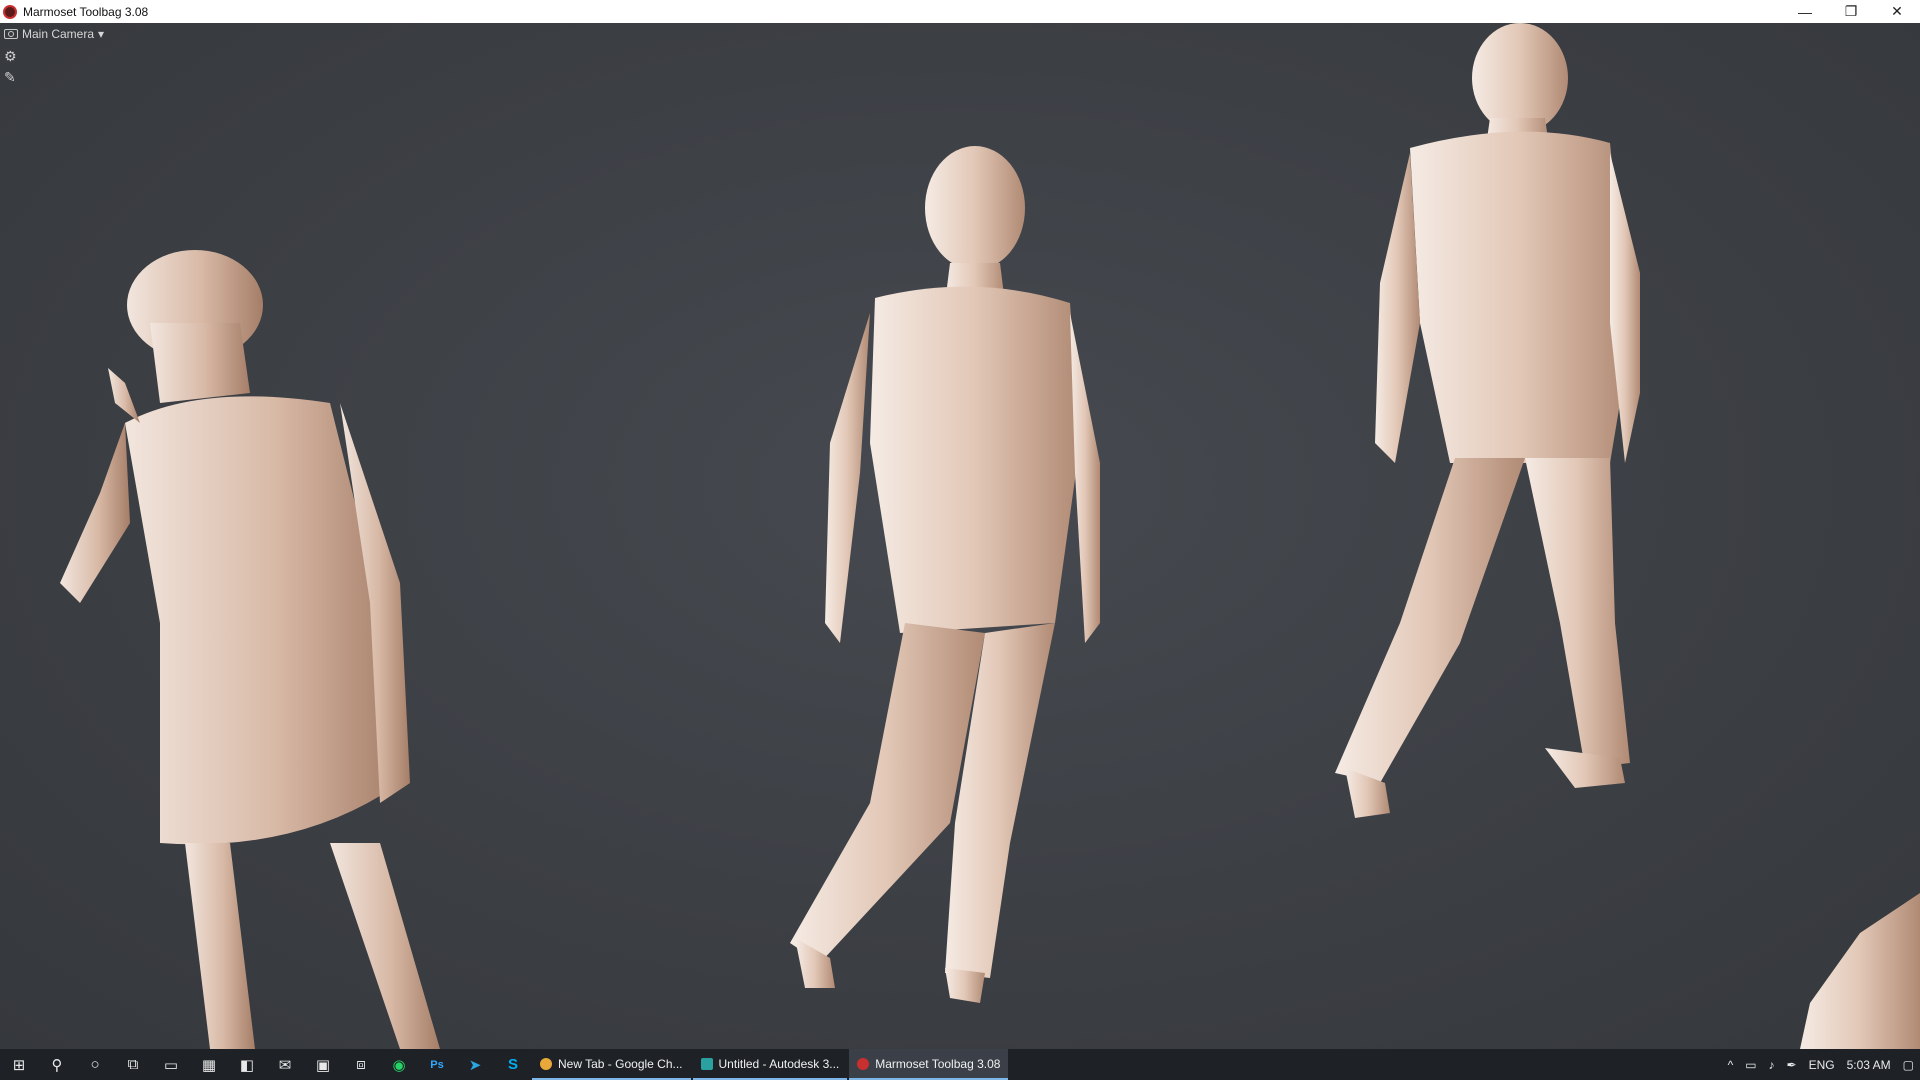  Describe the element at coordinates (285, 1064) in the screenshot. I see `mail-icon: ✉` at that location.